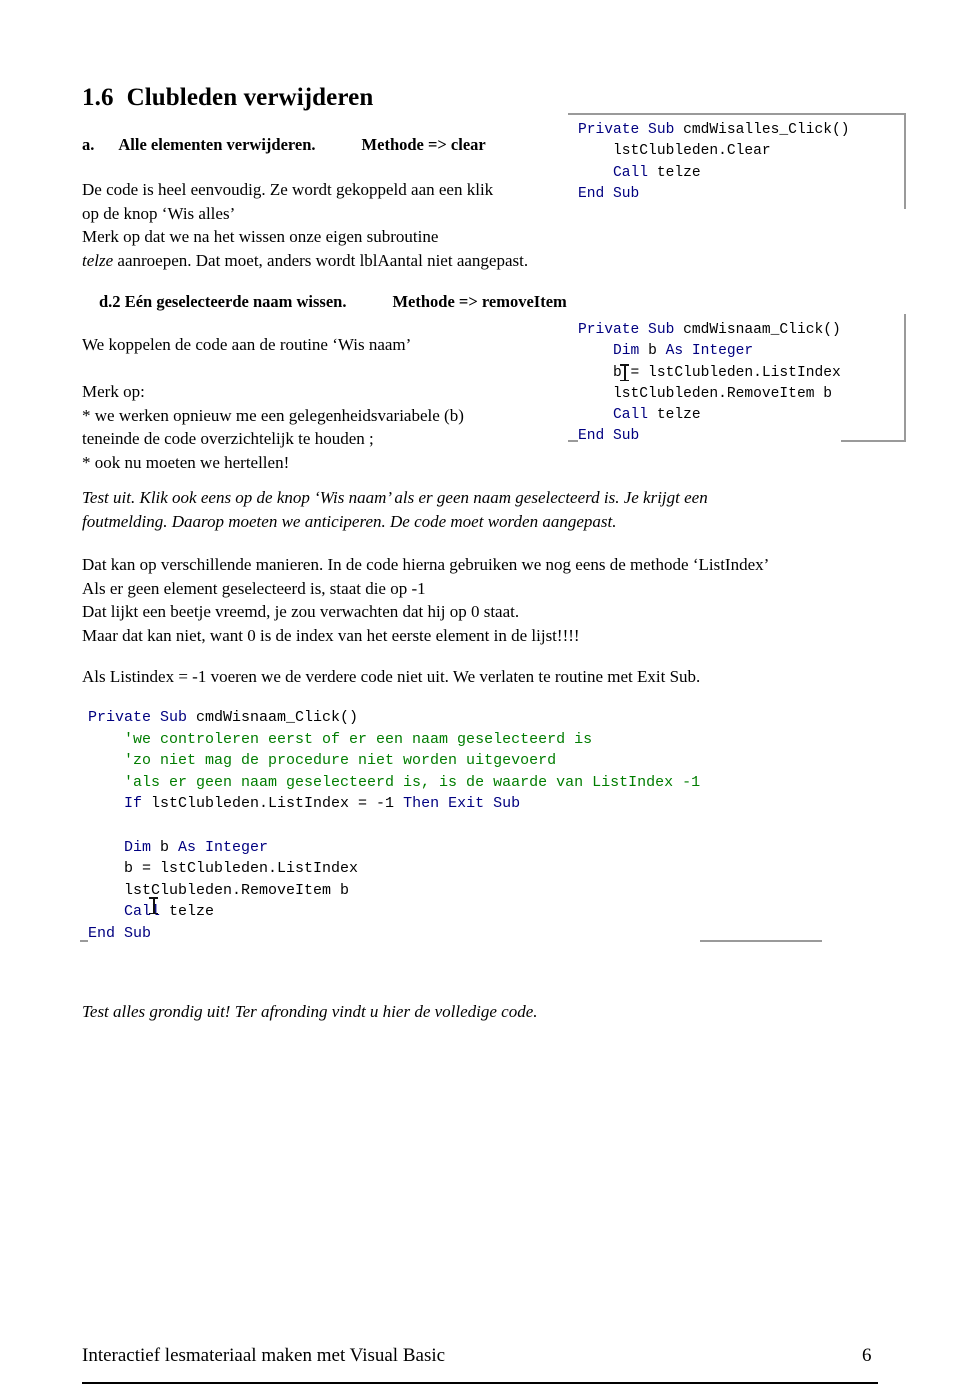  What do you see at coordinates (120, 804) in the screenshot?
I see `code-b3-l5-keyword1: If` at bounding box center [120, 804].